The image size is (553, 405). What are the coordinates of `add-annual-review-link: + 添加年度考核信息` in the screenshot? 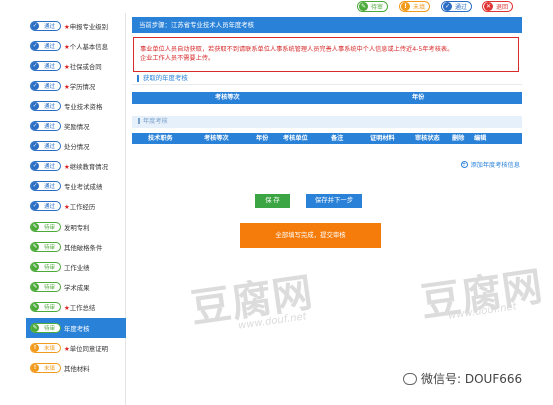 It's located at (490, 164).